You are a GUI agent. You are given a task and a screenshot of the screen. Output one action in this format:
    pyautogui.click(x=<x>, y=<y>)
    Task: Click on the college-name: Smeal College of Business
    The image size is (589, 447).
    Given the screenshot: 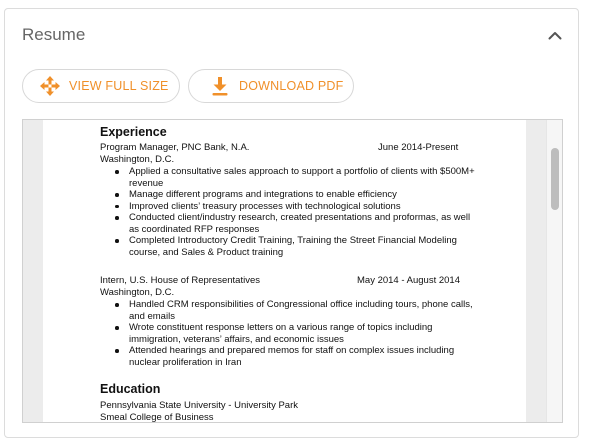 What is the action you would take?
    pyautogui.click(x=157, y=417)
    